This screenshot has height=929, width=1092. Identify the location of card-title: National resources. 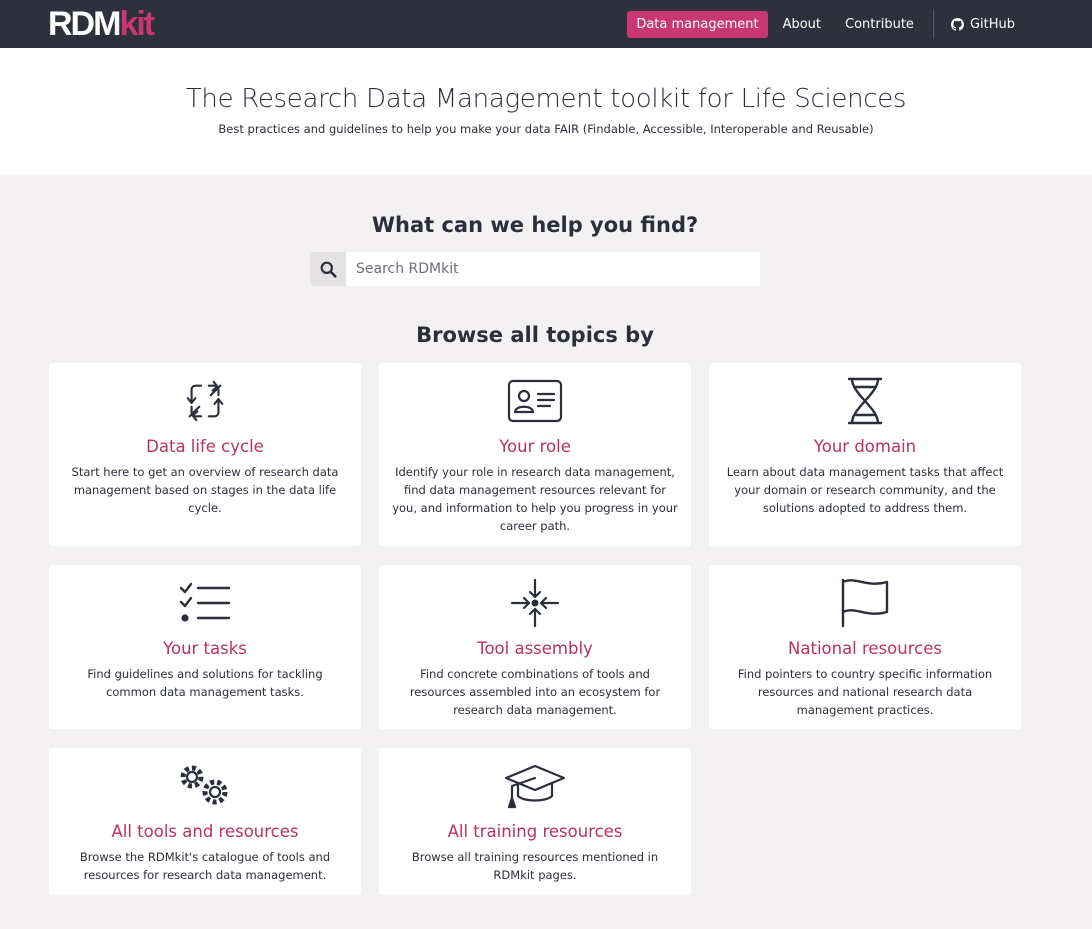
(865, 648).